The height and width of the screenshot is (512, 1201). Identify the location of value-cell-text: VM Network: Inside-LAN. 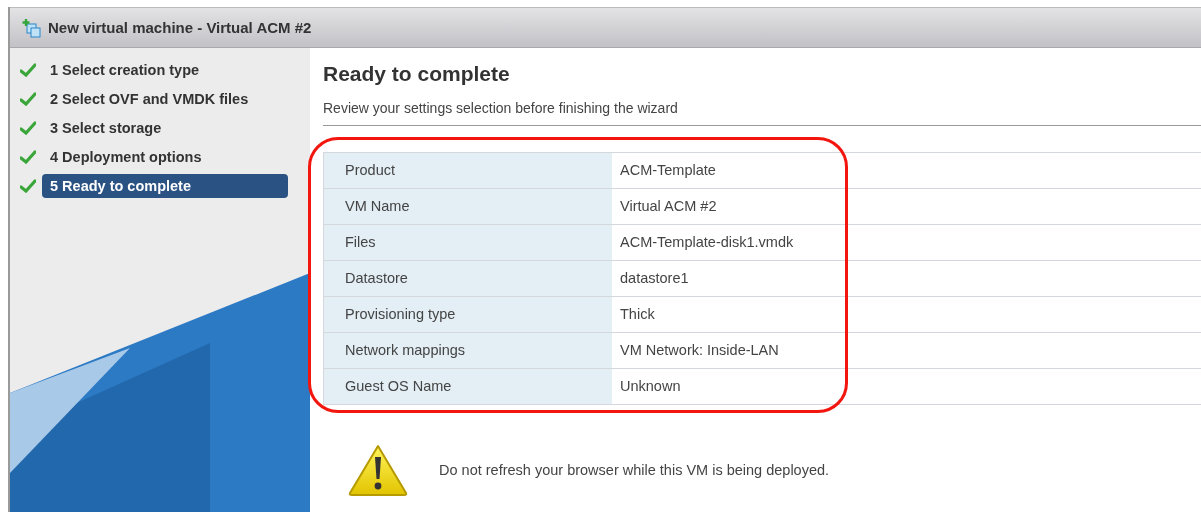
(699, 350).